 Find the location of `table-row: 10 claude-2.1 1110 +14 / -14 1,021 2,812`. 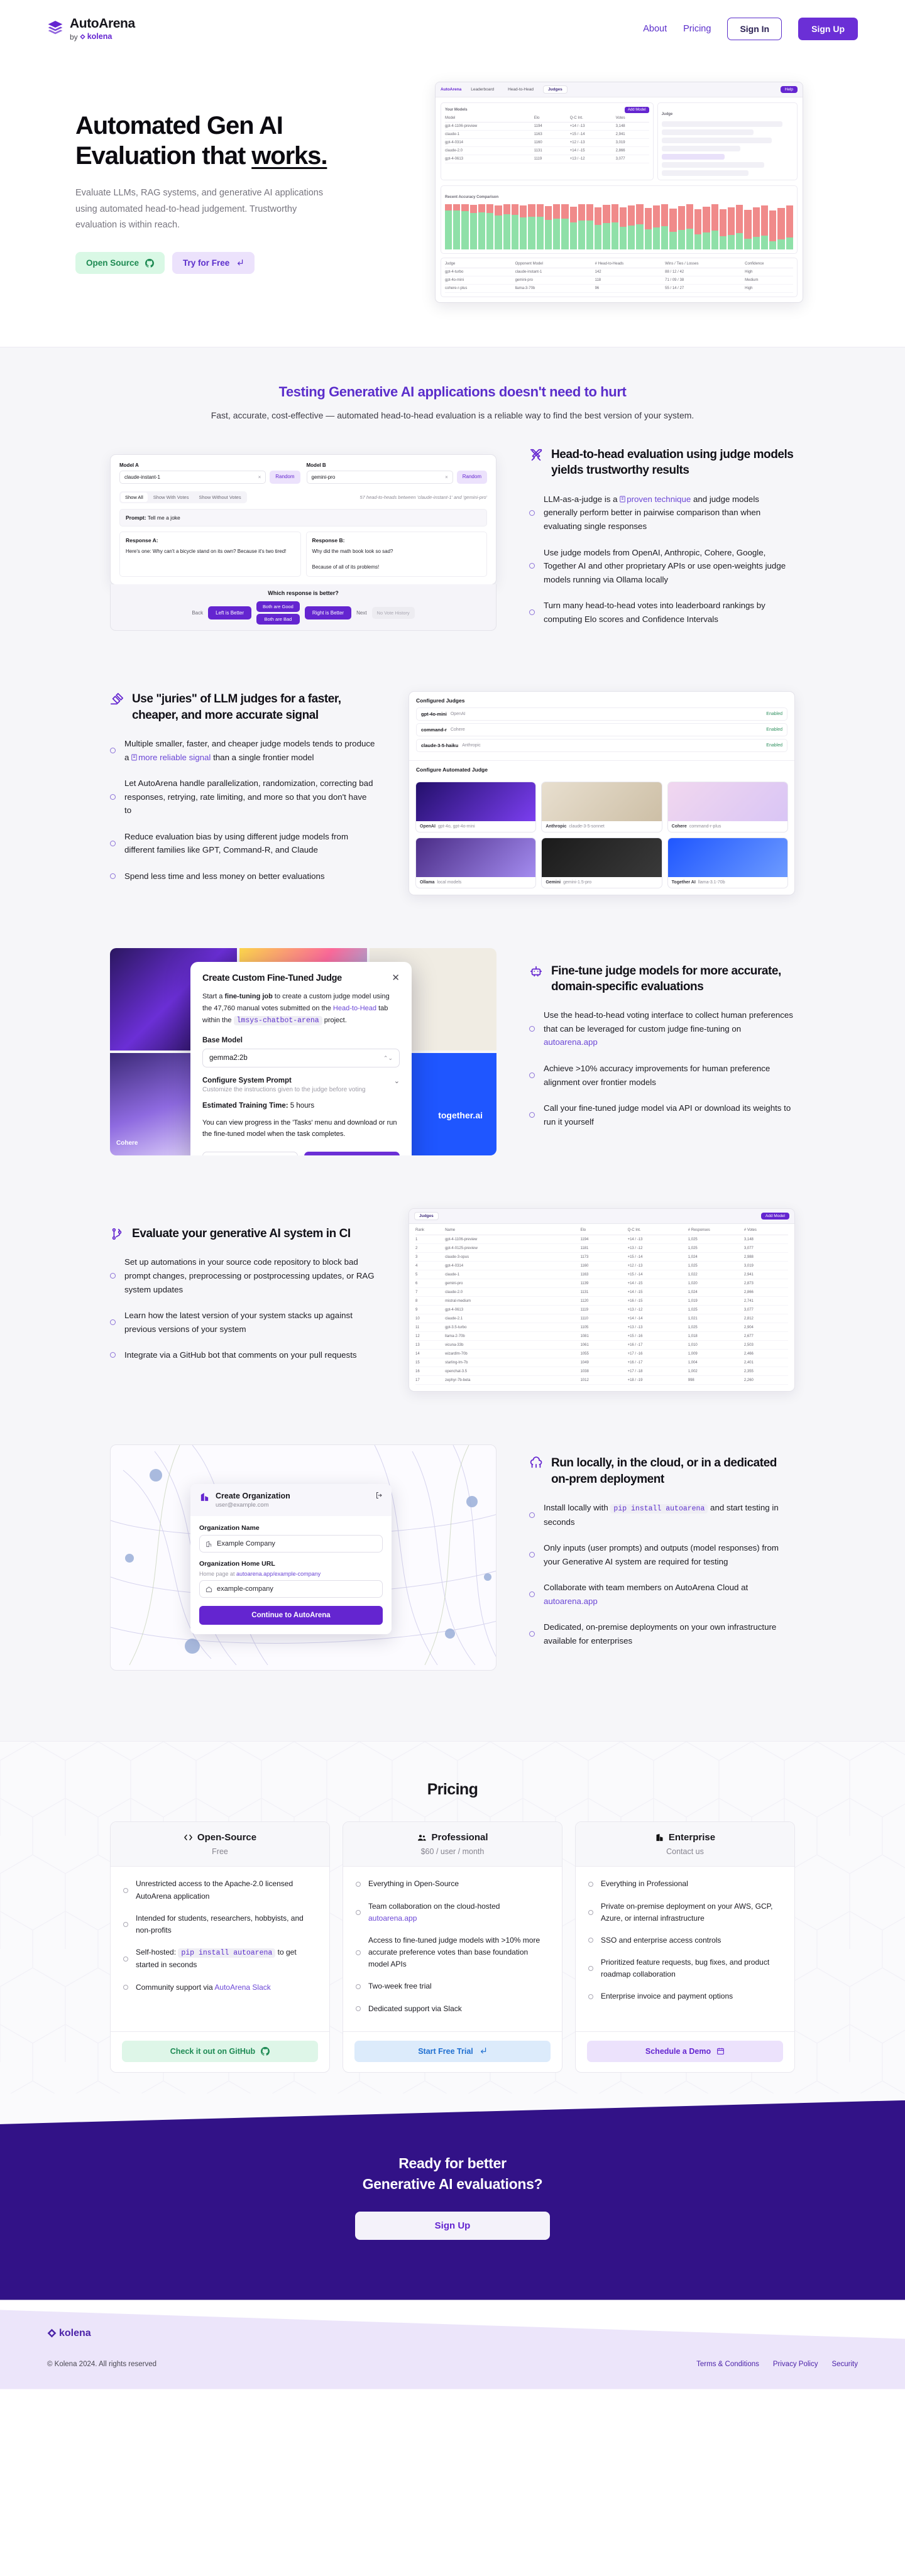

table-row: 10 claude-2.1 1110 +14 / -14 1,021 2,812 is located at coordinates (601, 1319).